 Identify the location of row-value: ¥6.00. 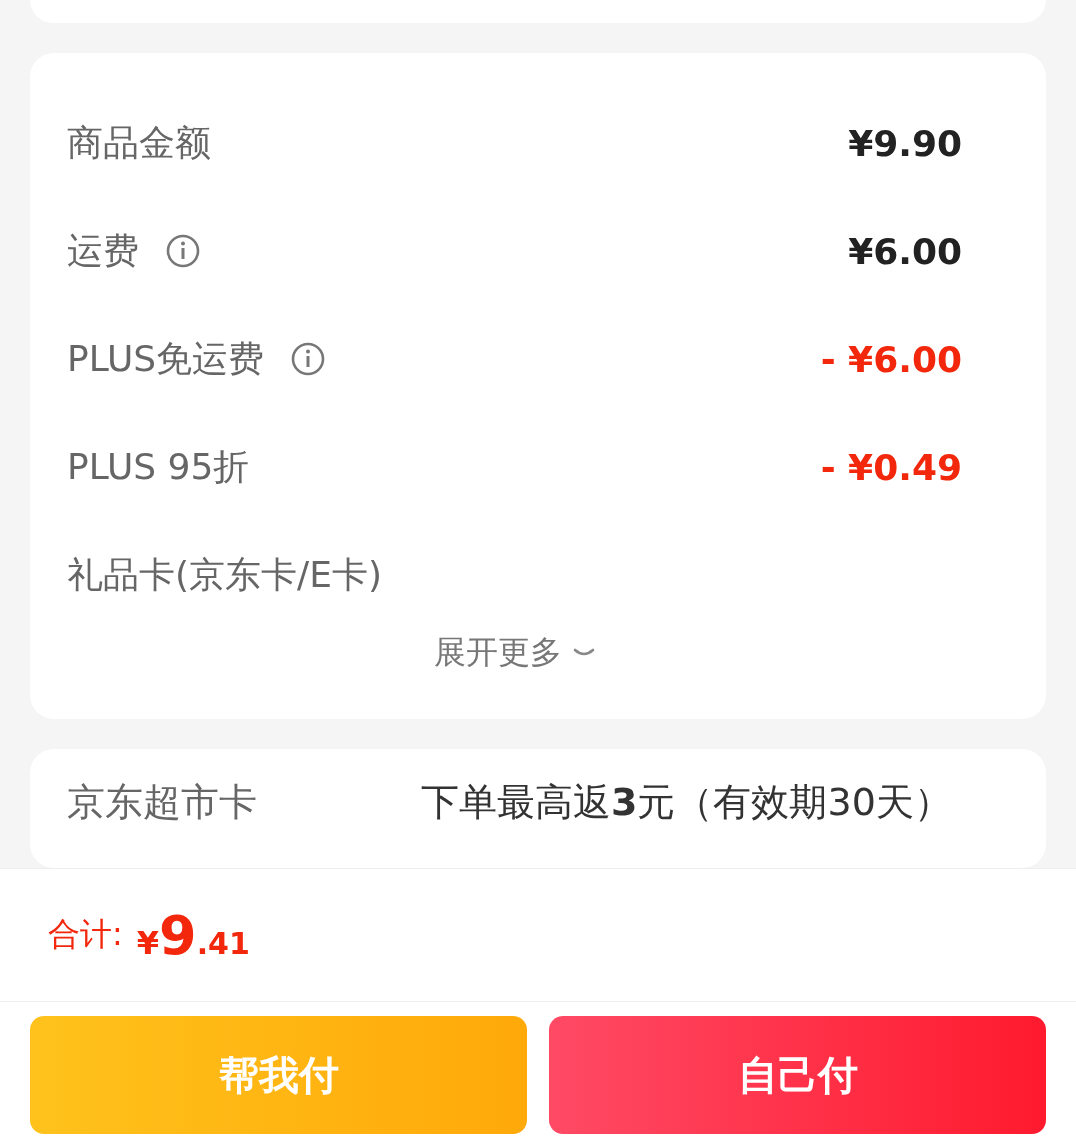
(905, 251).